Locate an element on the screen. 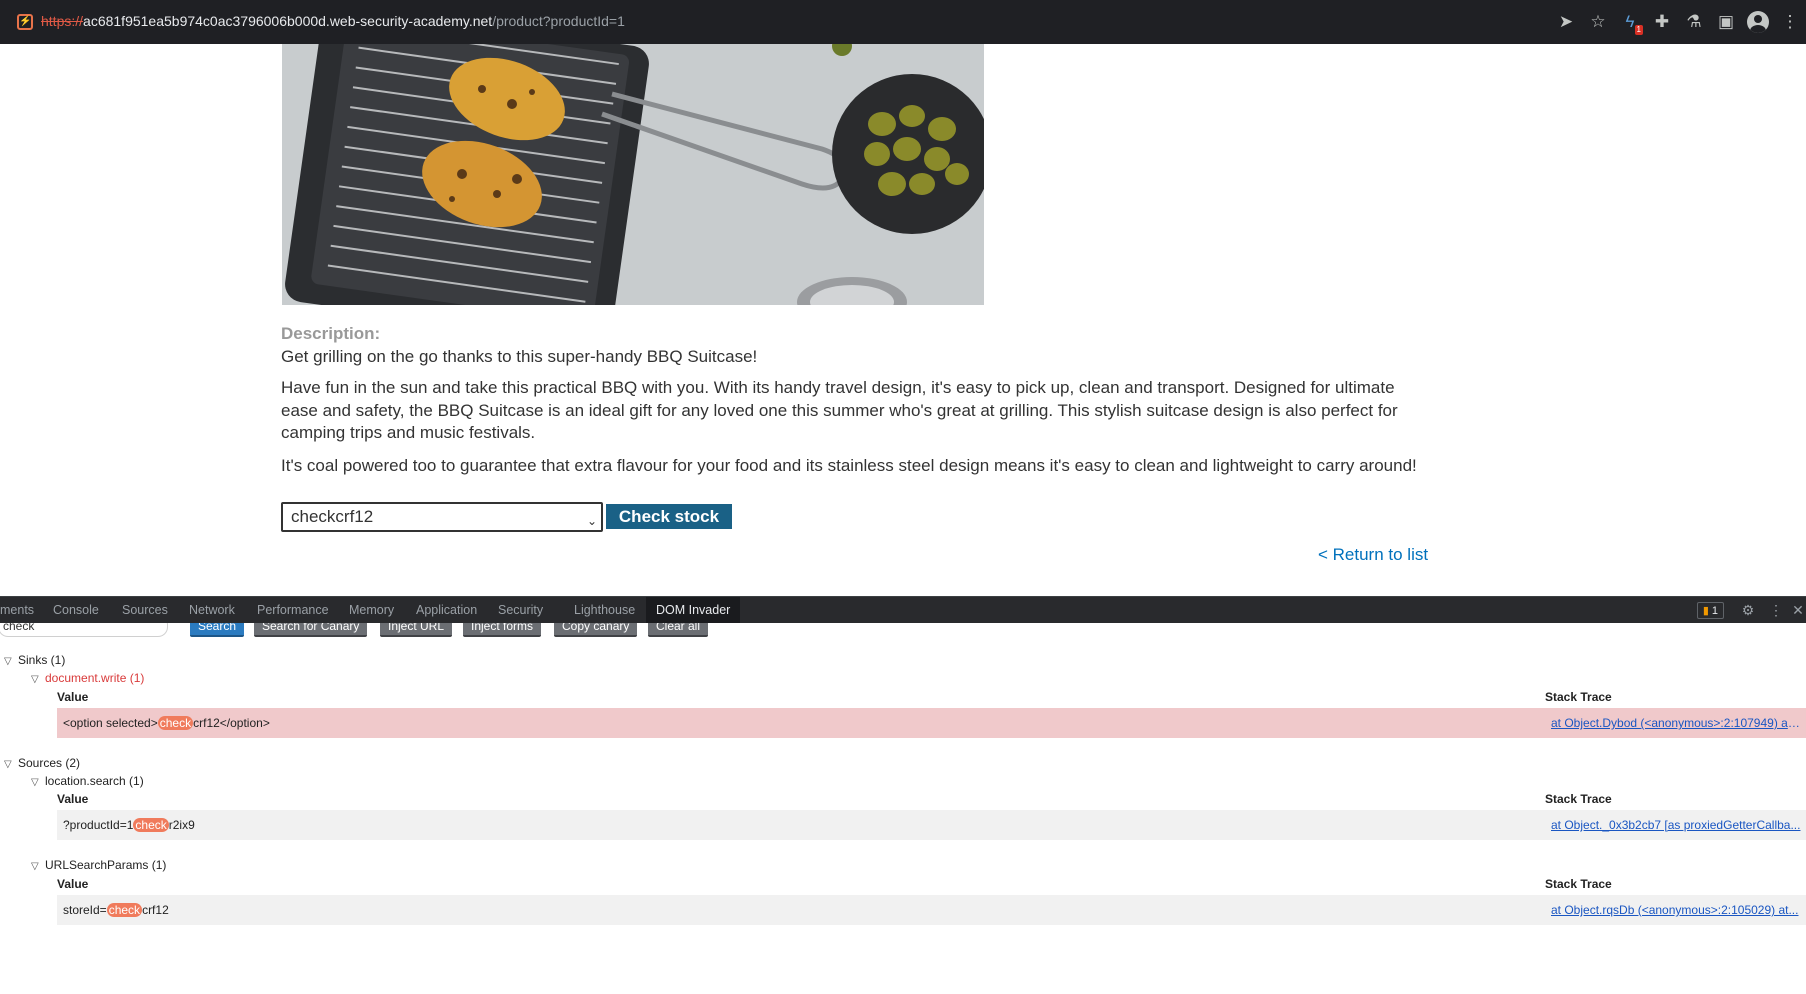 Image resolution: width=1806 pixels, height=994 pixels. value-suffix: r2ix9 is located at coordinates (181, 825).